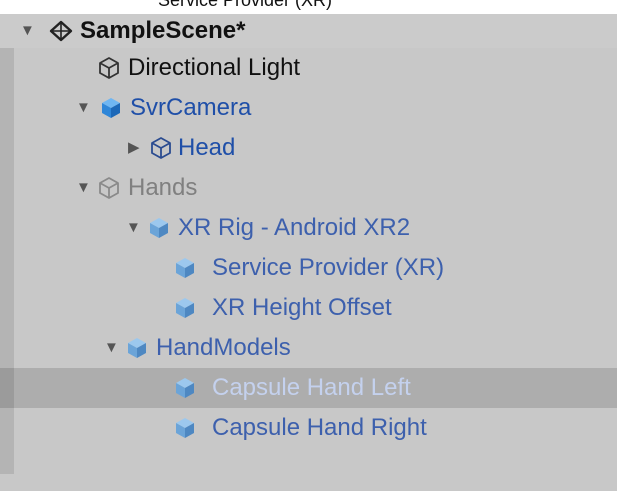 The height and width of the screenshot is (491, 617). What do you see at coordinates (308, 148) in the screenshot?
I see `hierarchy-item-head: ▶ Head` at bounding box center [308, 148].